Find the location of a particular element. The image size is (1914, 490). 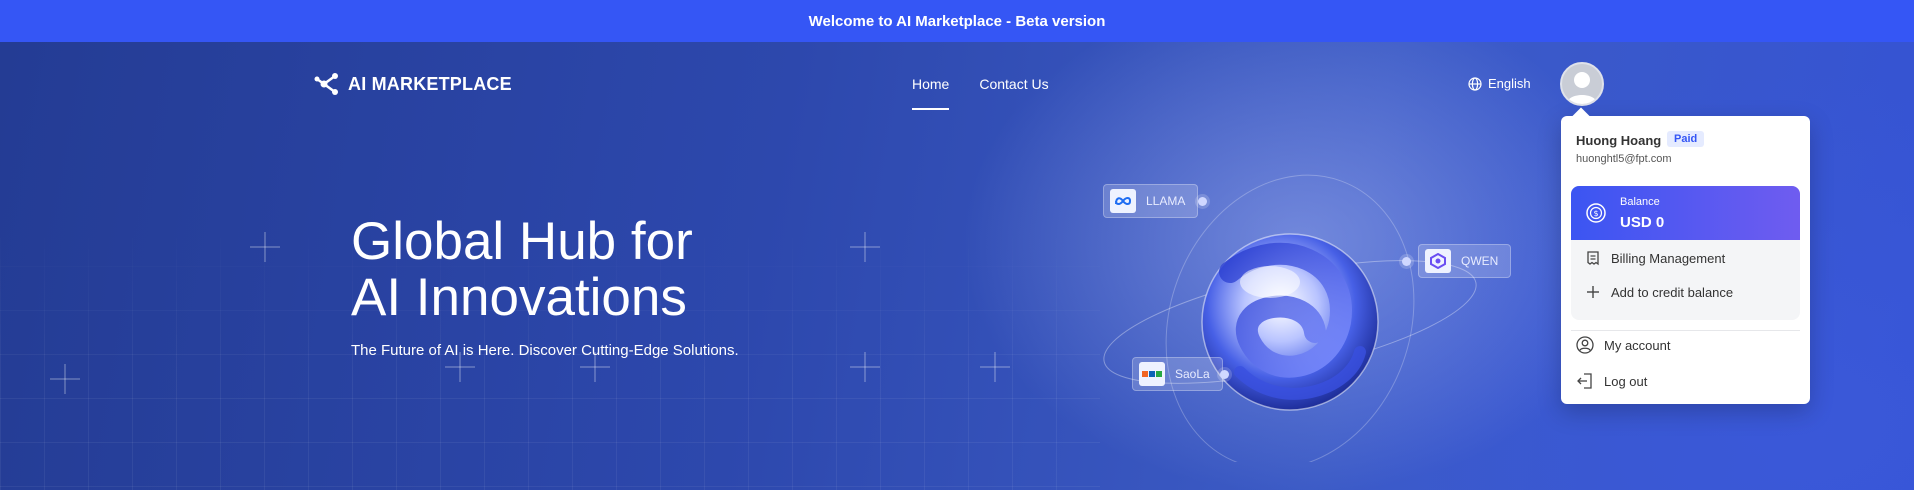

billing-management-item: Billing Management is located at coordinates (1655, 258).